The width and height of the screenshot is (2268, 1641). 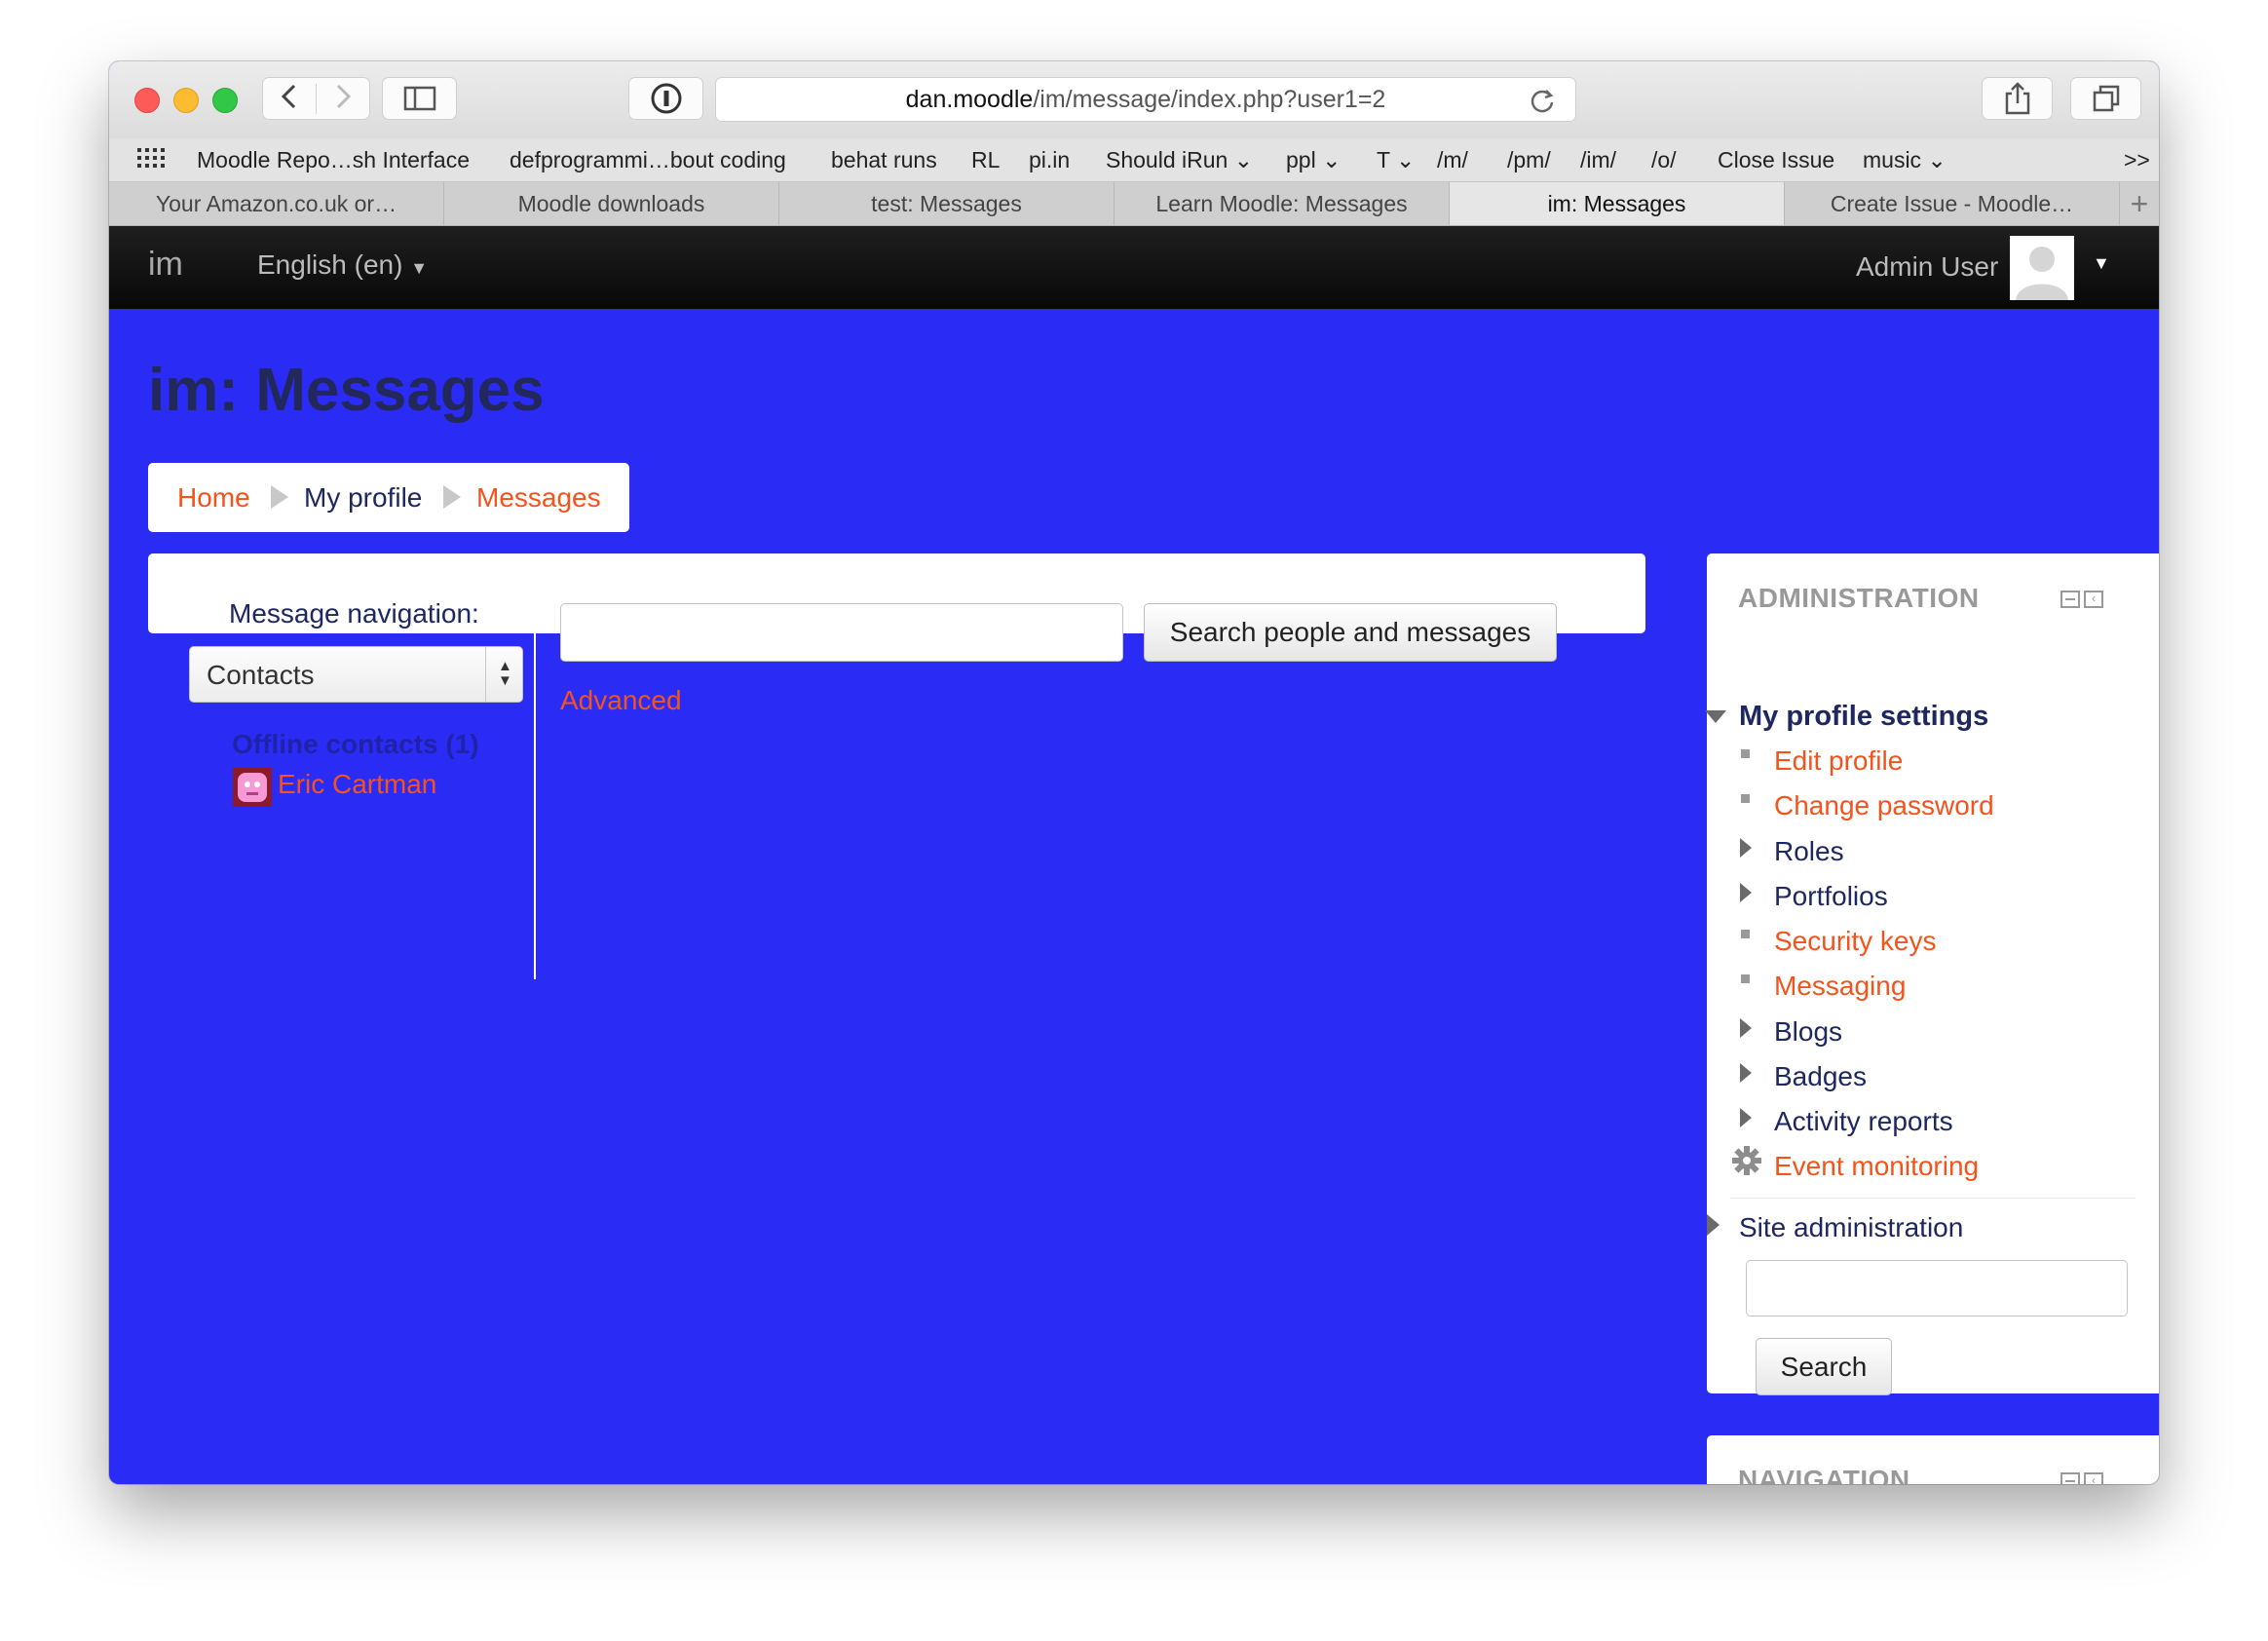 What do you see at coordinates (1808, 1032) in the screenshot?
I see `admin-item-blogs: Blogs` at bounding box center [1808, 1032].